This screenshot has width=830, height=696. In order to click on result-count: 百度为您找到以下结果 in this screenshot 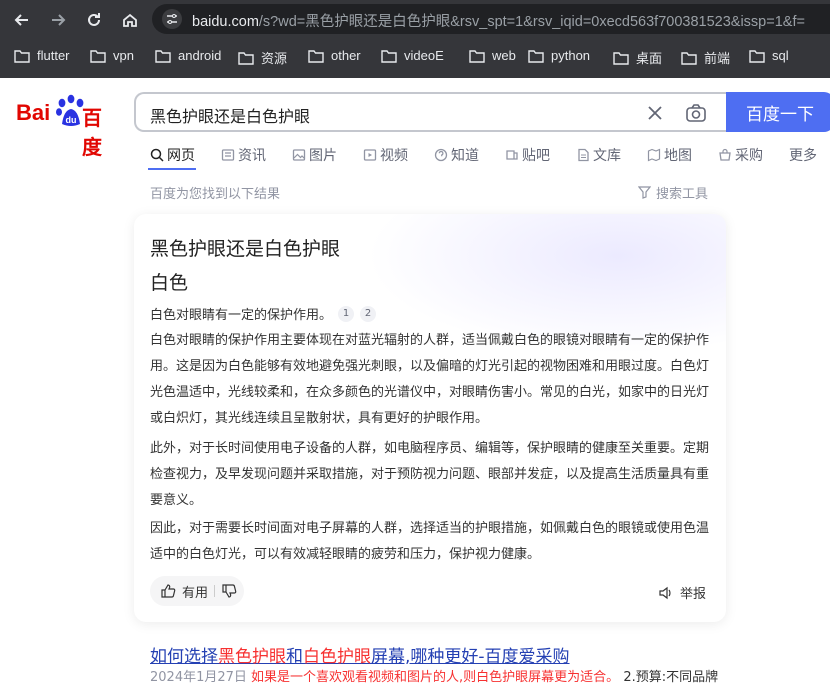, I will do `click(215, 194)`.